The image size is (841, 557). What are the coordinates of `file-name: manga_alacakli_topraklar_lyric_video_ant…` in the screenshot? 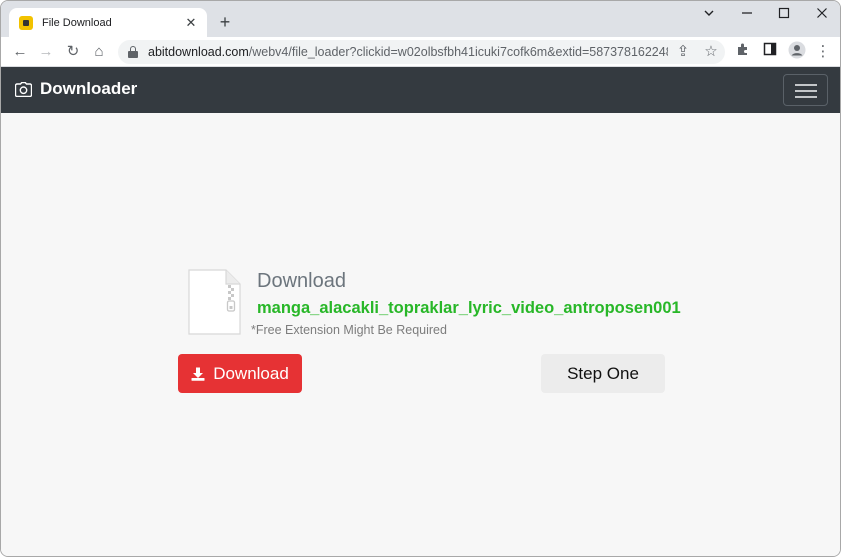 It's located at (469, 308).